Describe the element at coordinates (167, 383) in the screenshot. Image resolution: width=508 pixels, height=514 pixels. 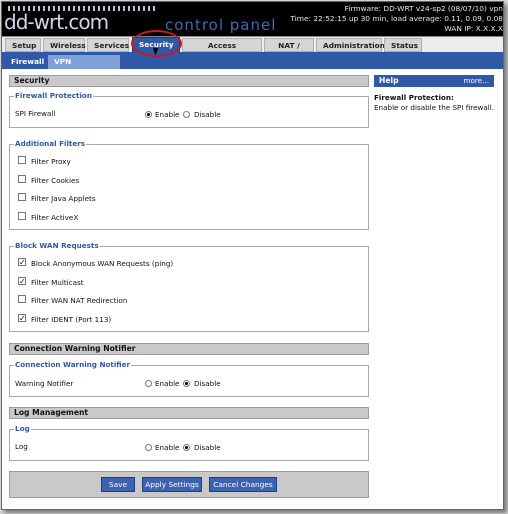
I see `warning-notifier-enable-label: Enable` at that location.